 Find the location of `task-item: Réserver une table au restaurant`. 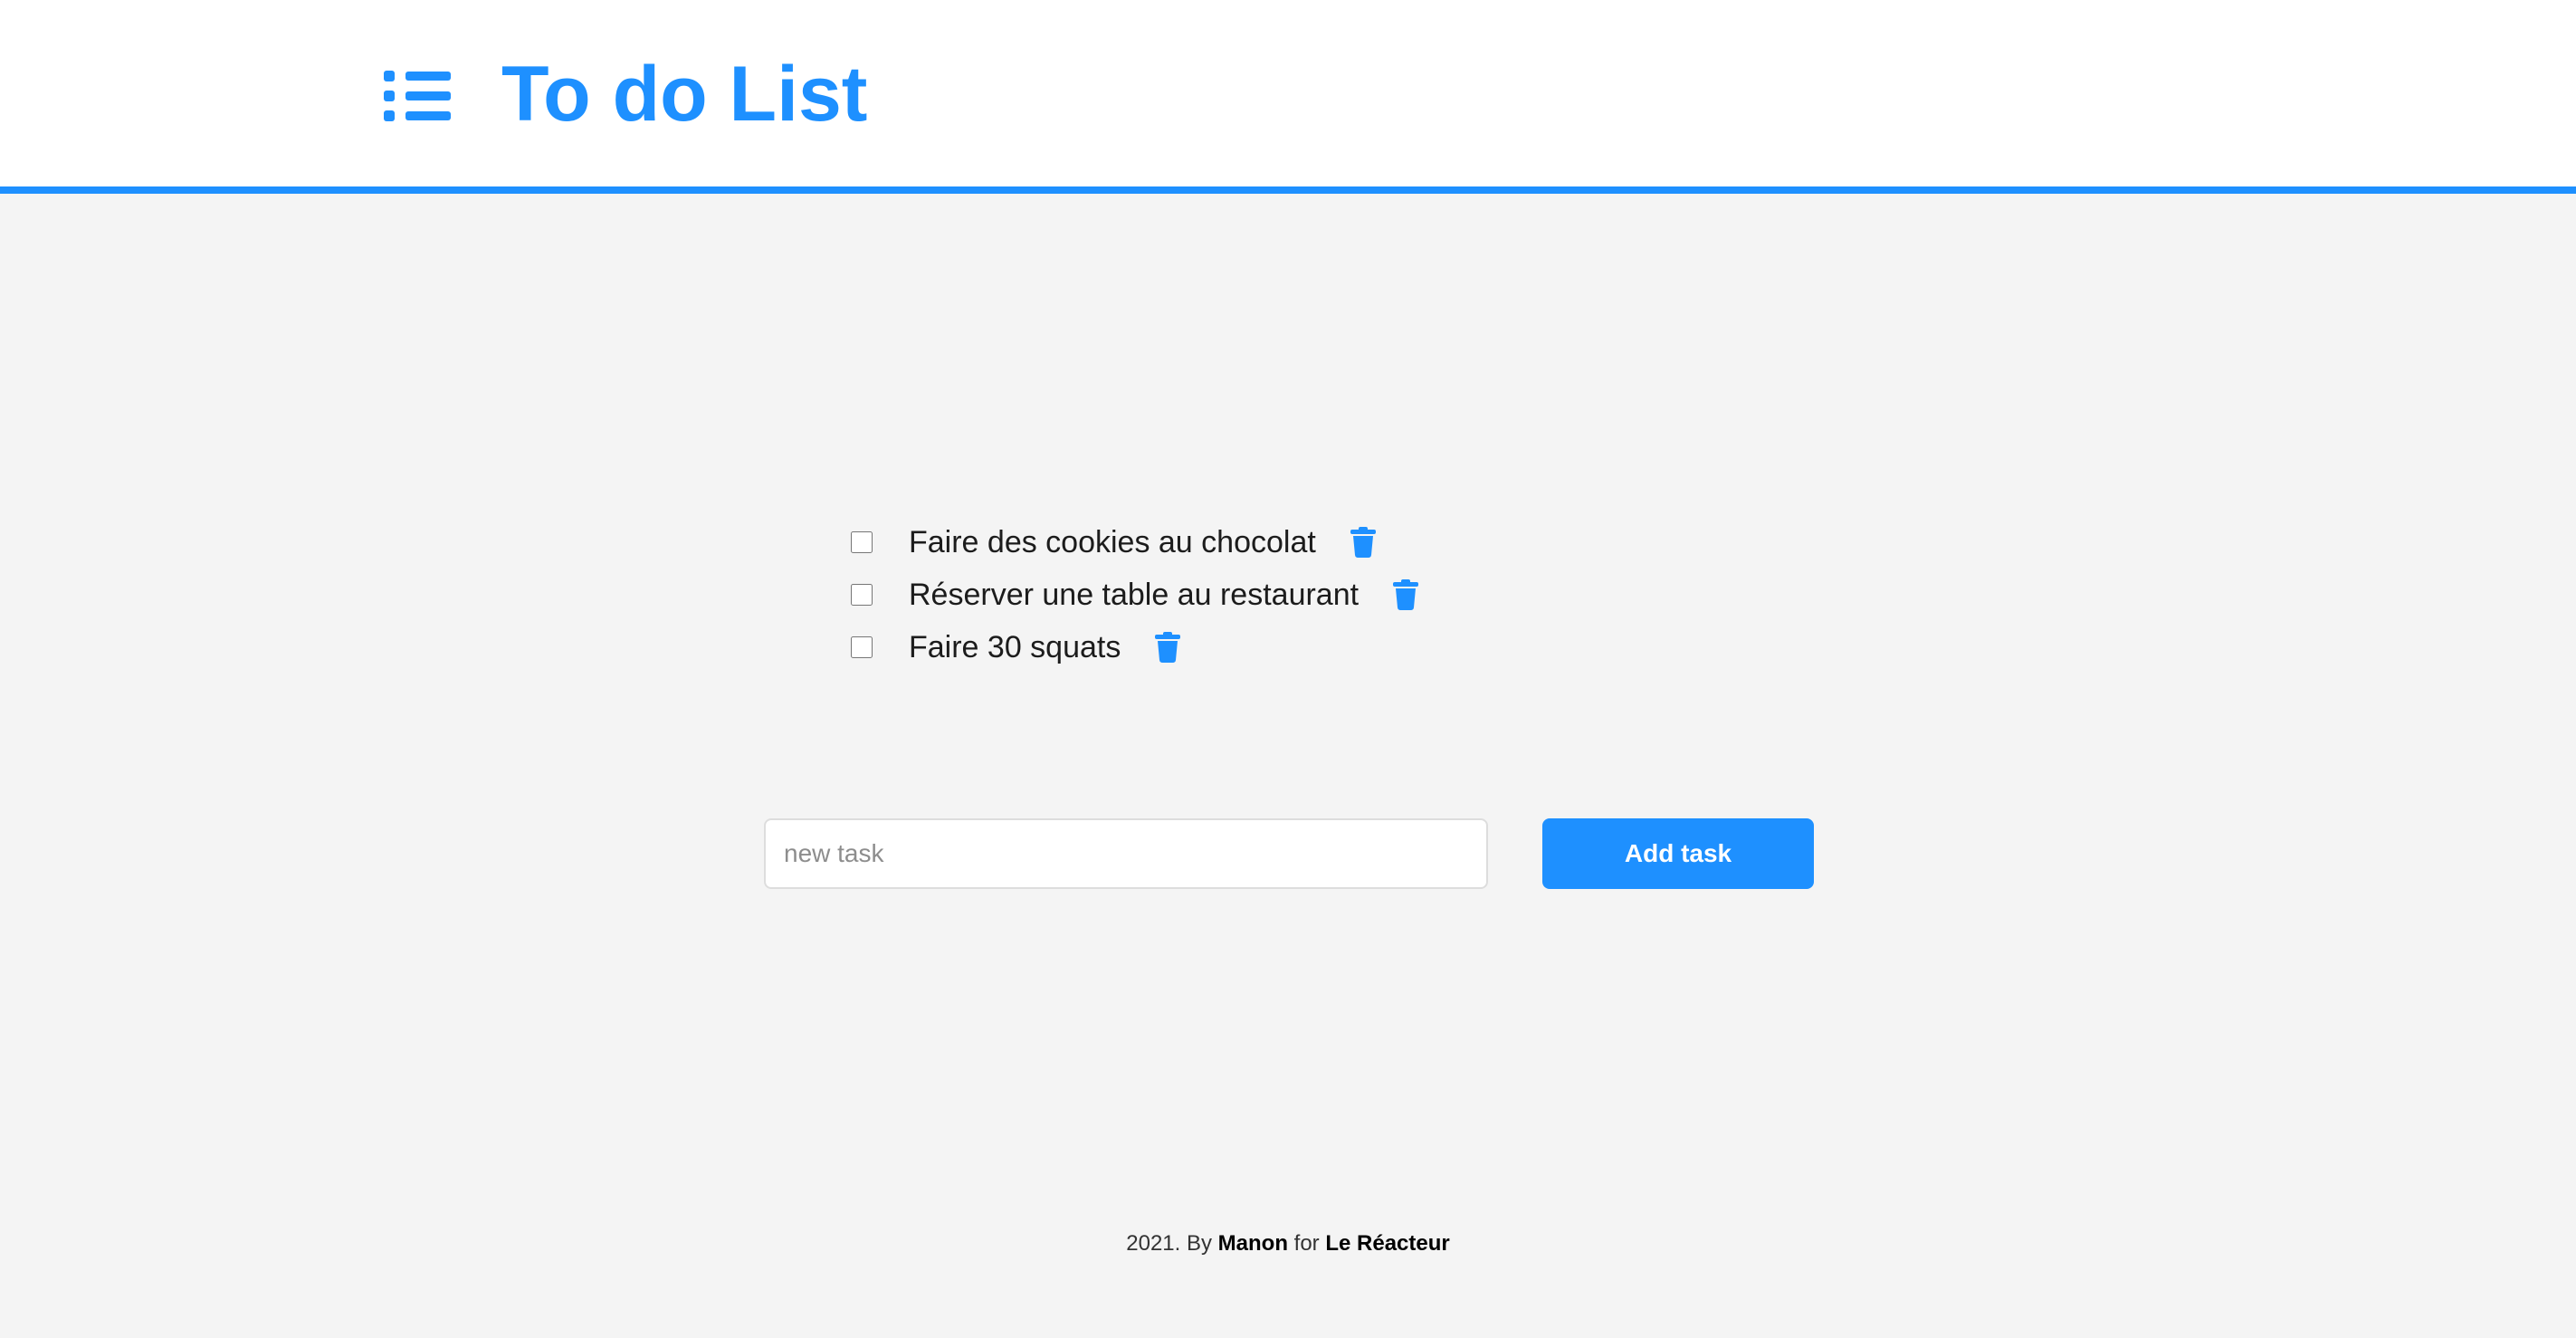

task-item: Réserver une table au restaurant is located at coordinates (1135, 595).